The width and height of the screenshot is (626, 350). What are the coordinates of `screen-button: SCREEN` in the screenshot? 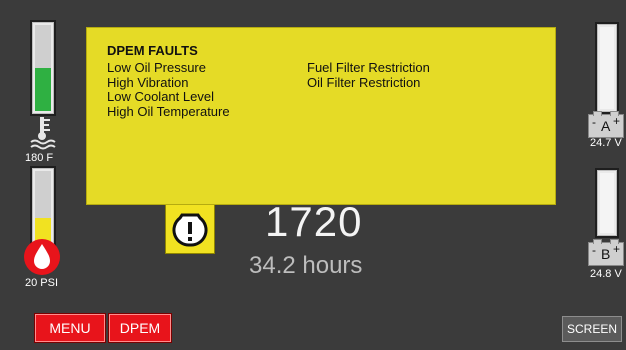 It's located at (592, 329).